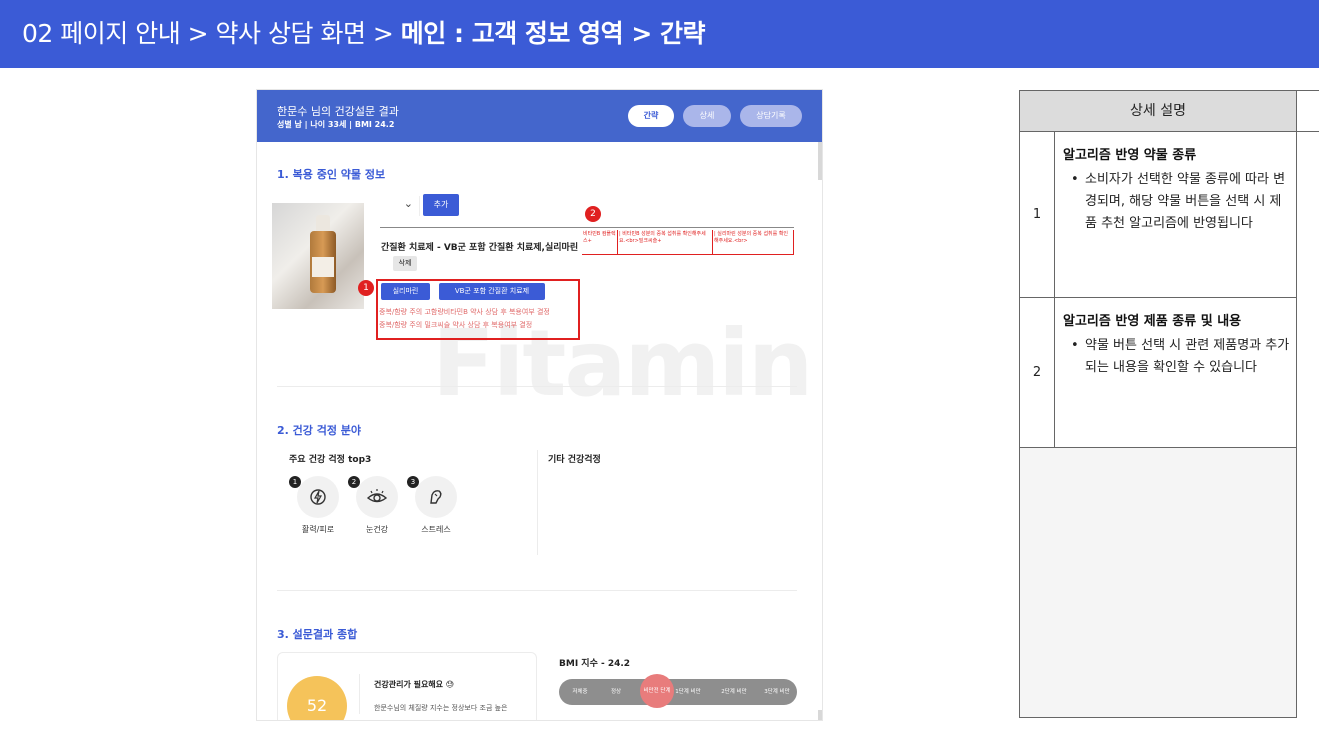  Describe the element at coordinates (436, 529) in the screenshot. I see `concern-label: 스트레스` at that location.